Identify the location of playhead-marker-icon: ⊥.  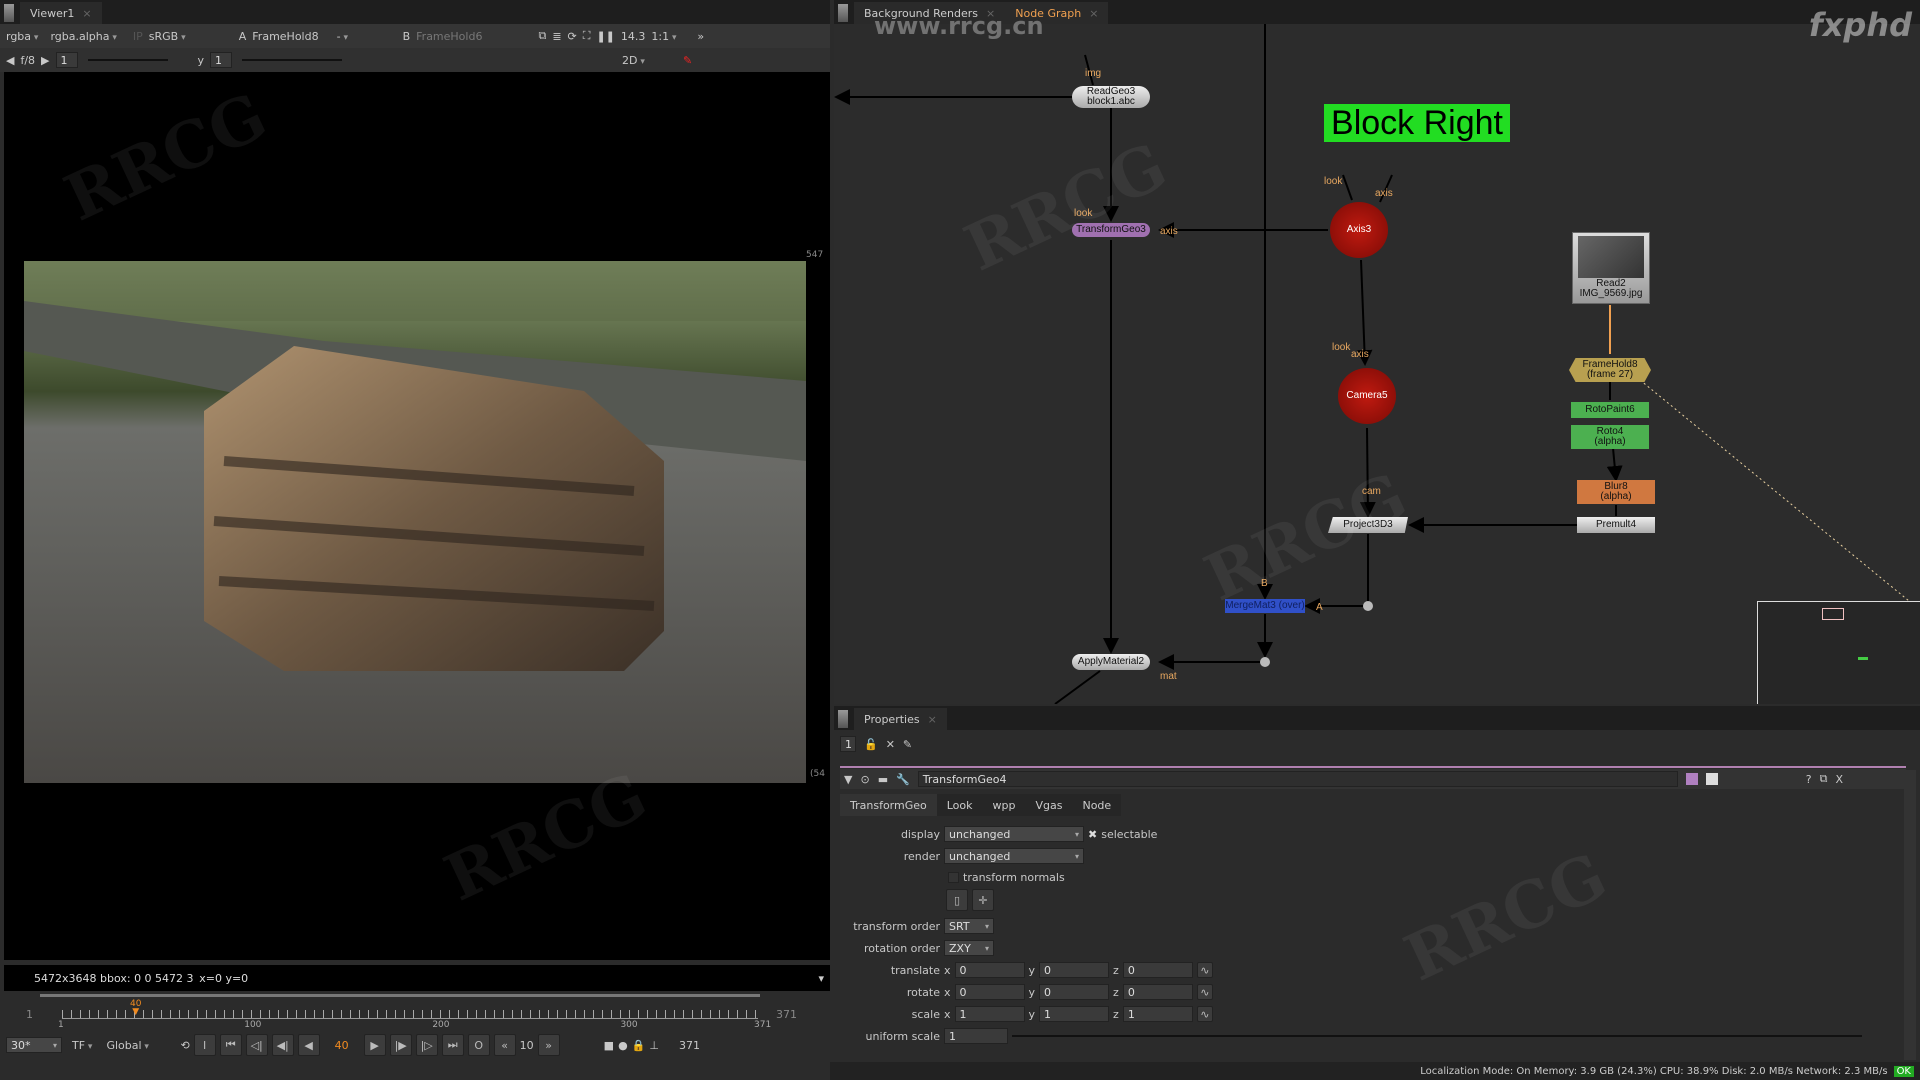
(654, 1045).